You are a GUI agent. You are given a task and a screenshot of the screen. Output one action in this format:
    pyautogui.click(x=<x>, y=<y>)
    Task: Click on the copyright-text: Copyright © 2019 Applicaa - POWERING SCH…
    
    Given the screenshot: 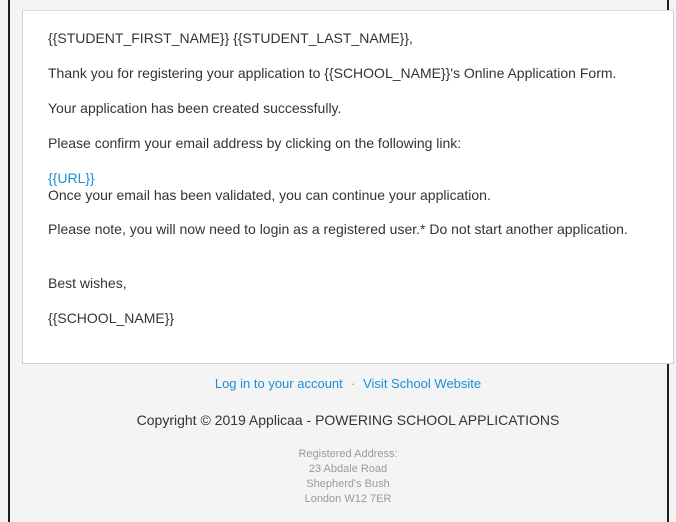 What is the action you would take?
    pyautogui.click(x=348, y=420)
    